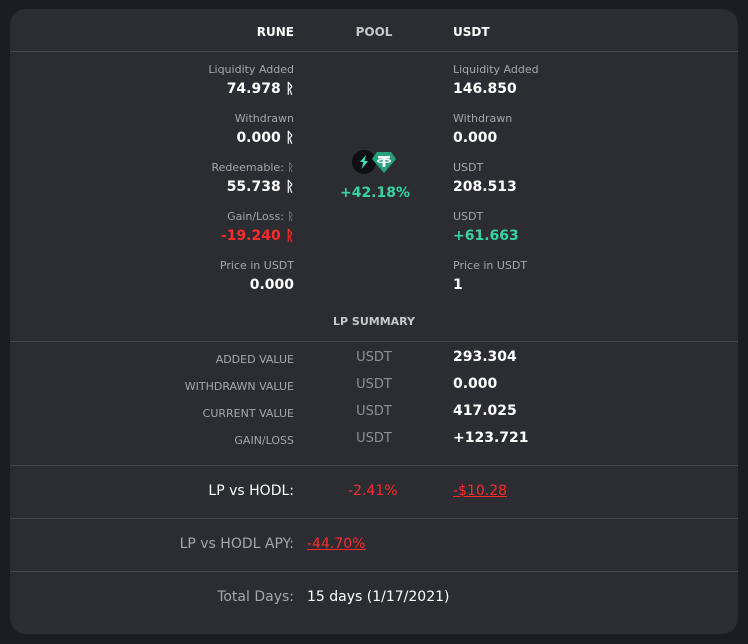  Describe the element at coordinates (336, 544) in the screenshot. I see `lp-vs-hodl-apy-value: -44.70%` at that location.